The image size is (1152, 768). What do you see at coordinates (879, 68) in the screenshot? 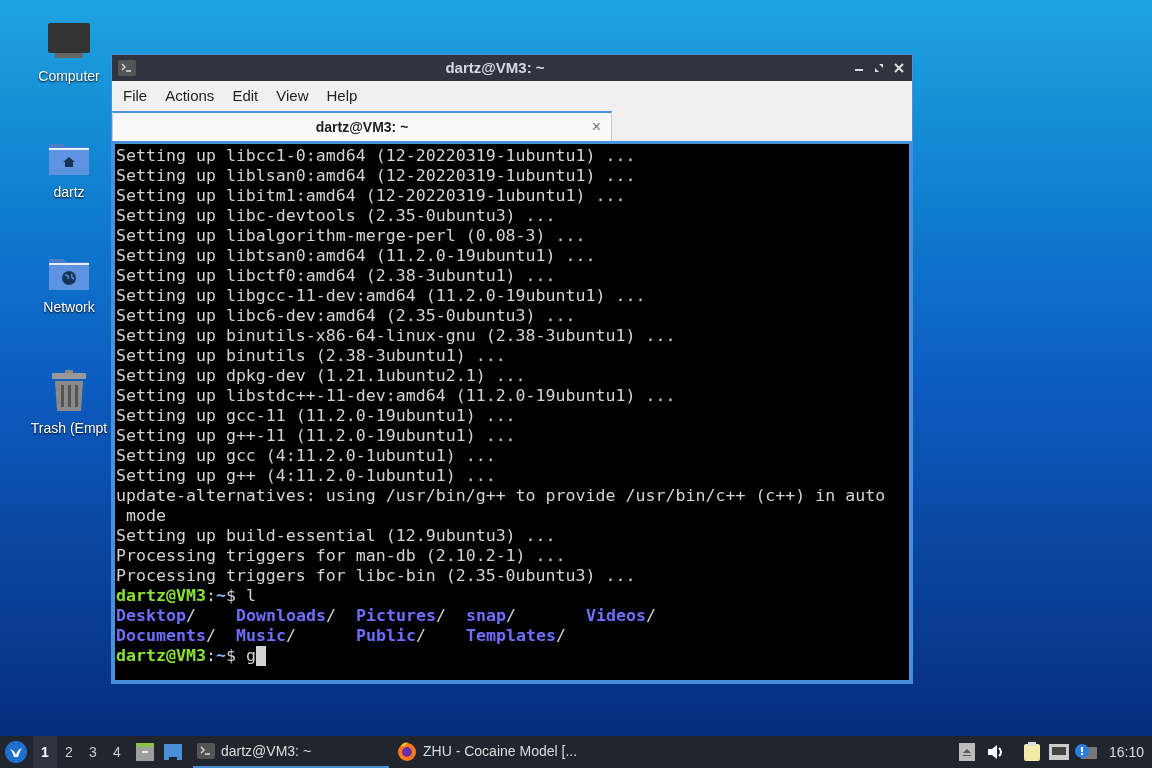
I see `maximize-icon` at bounding box center [879, 68].